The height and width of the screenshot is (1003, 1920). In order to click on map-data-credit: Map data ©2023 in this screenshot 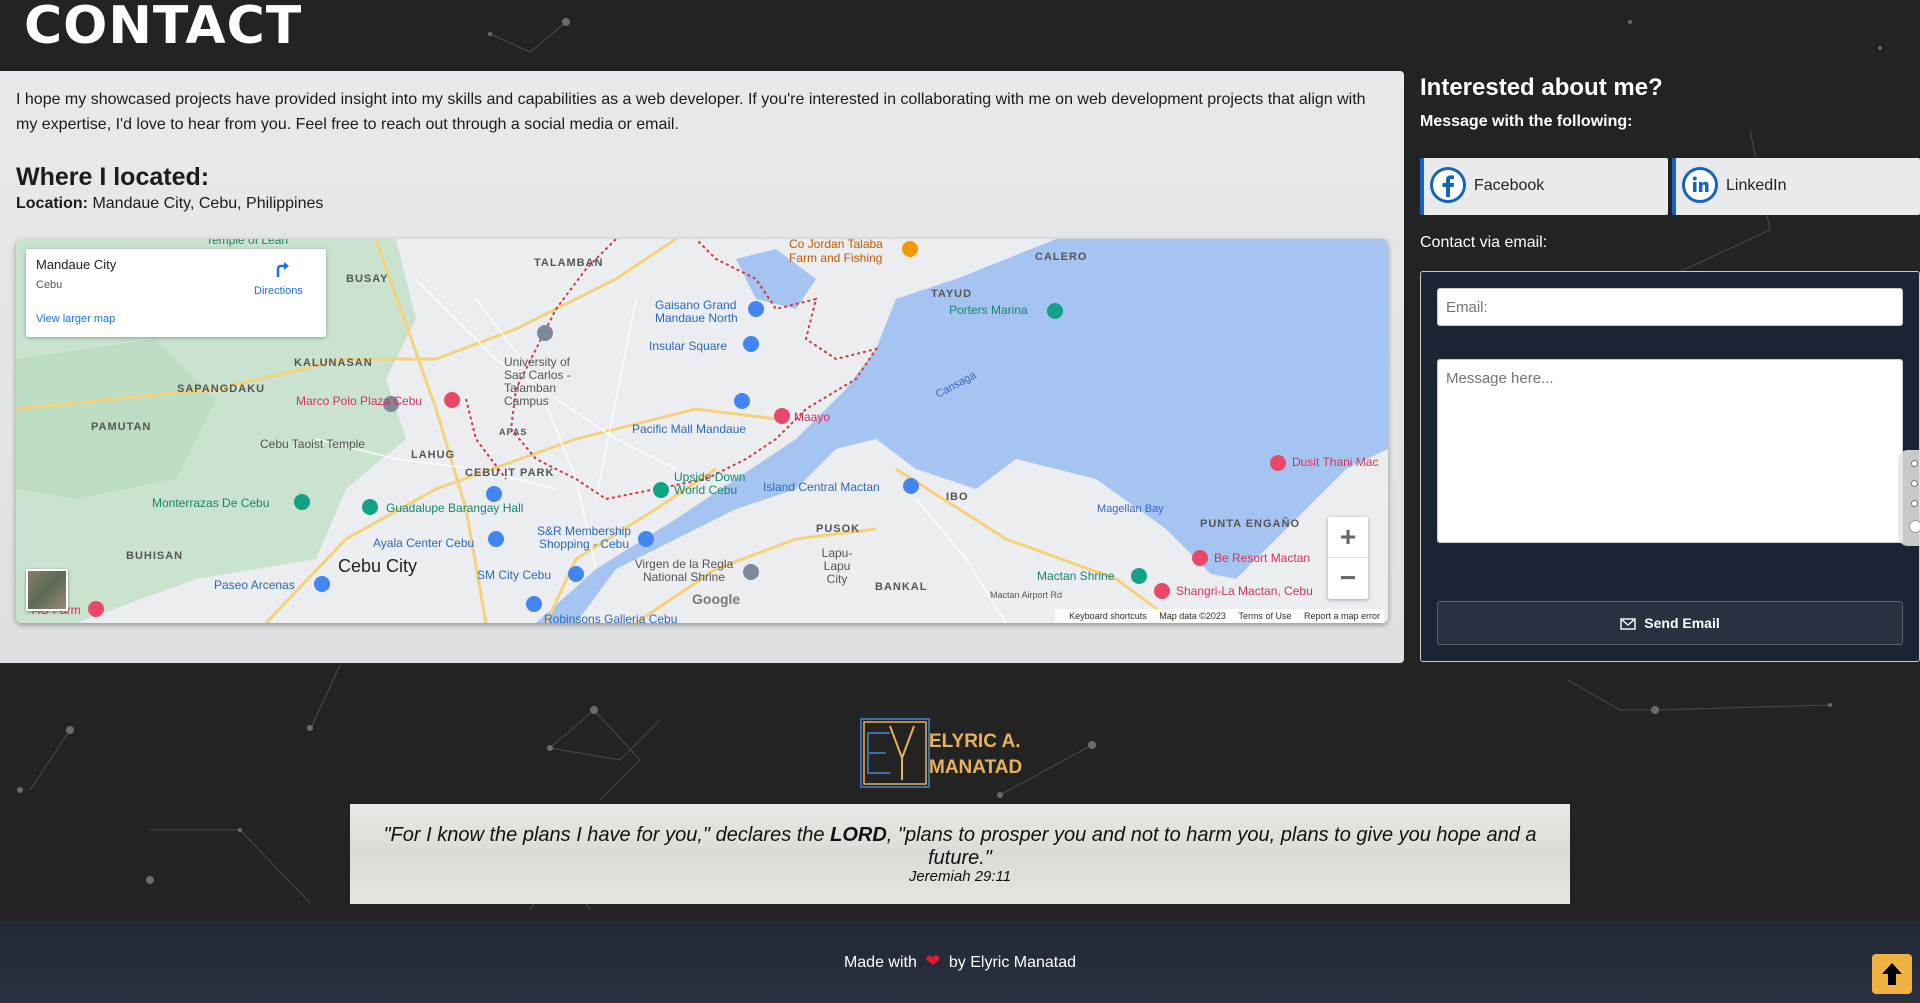, I will do `click(1192, 616)`.